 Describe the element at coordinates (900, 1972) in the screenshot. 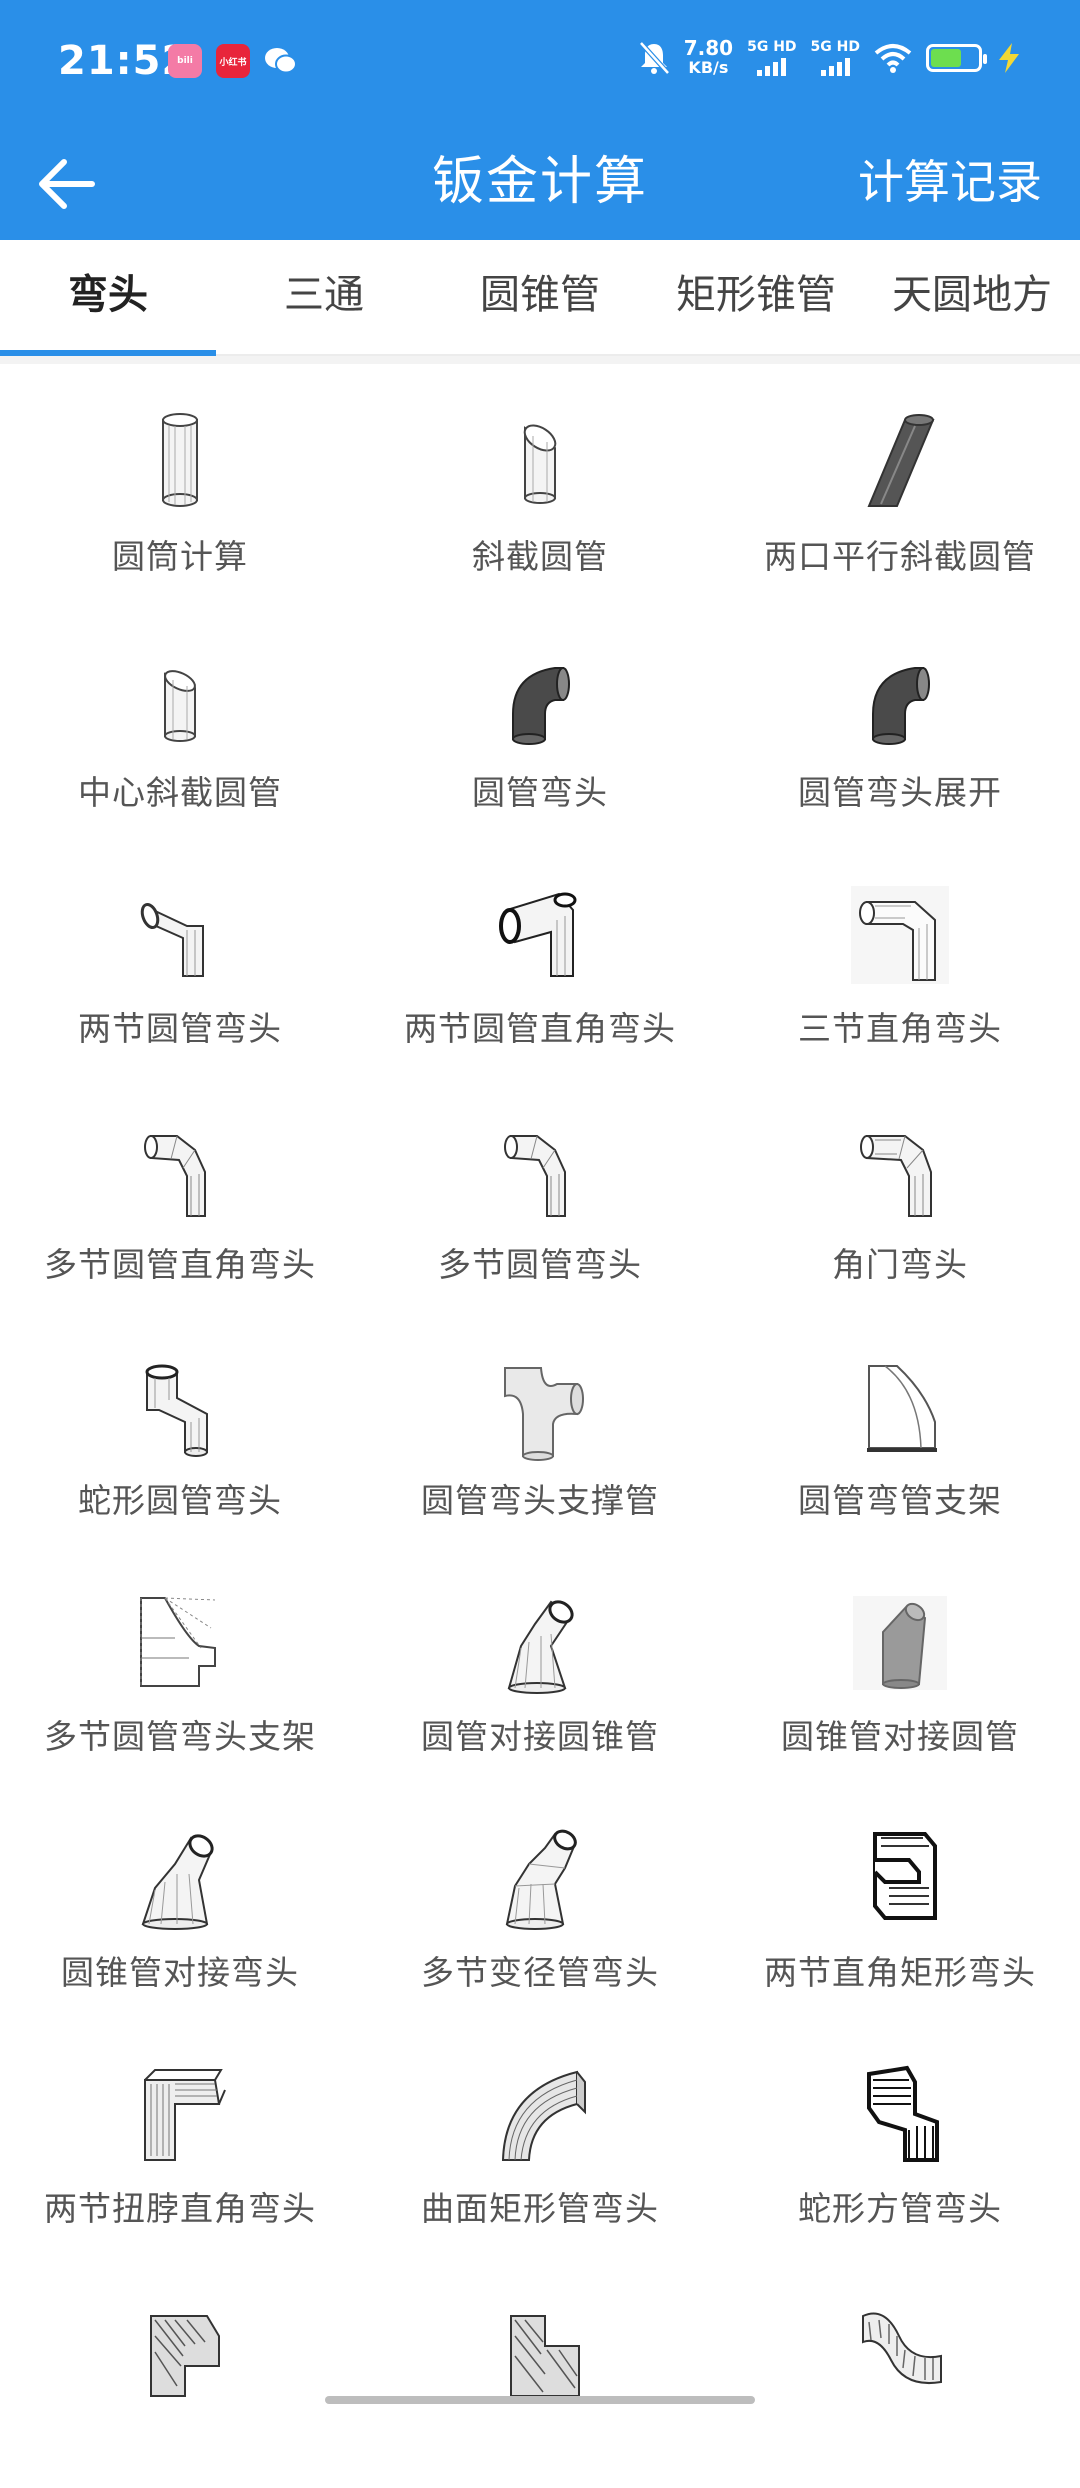

I see `item-label: 两节直角矩形弯头` at that location.